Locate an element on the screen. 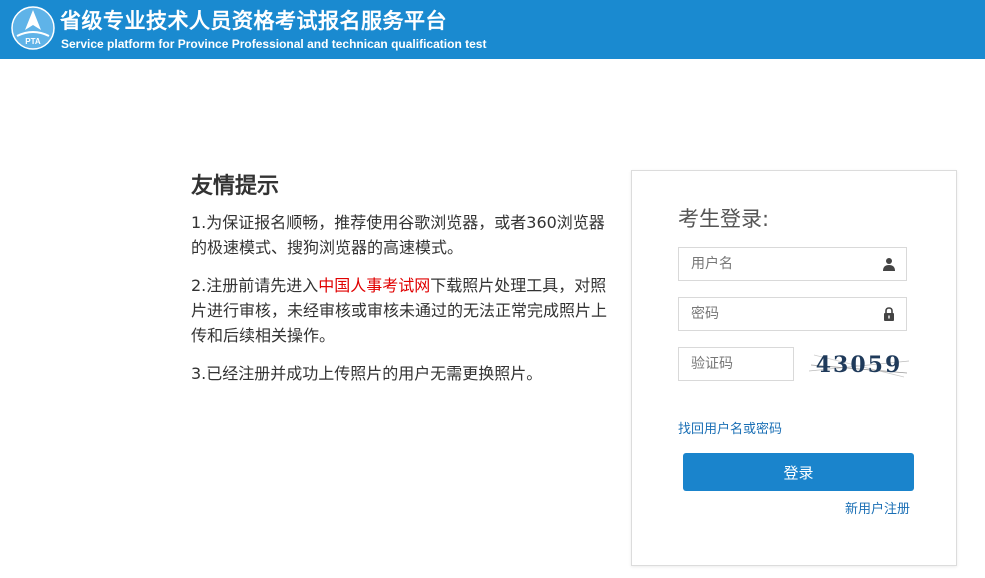 The height and width of the screenshot is (578, 985). username-field is located at coordinates (792, 264).